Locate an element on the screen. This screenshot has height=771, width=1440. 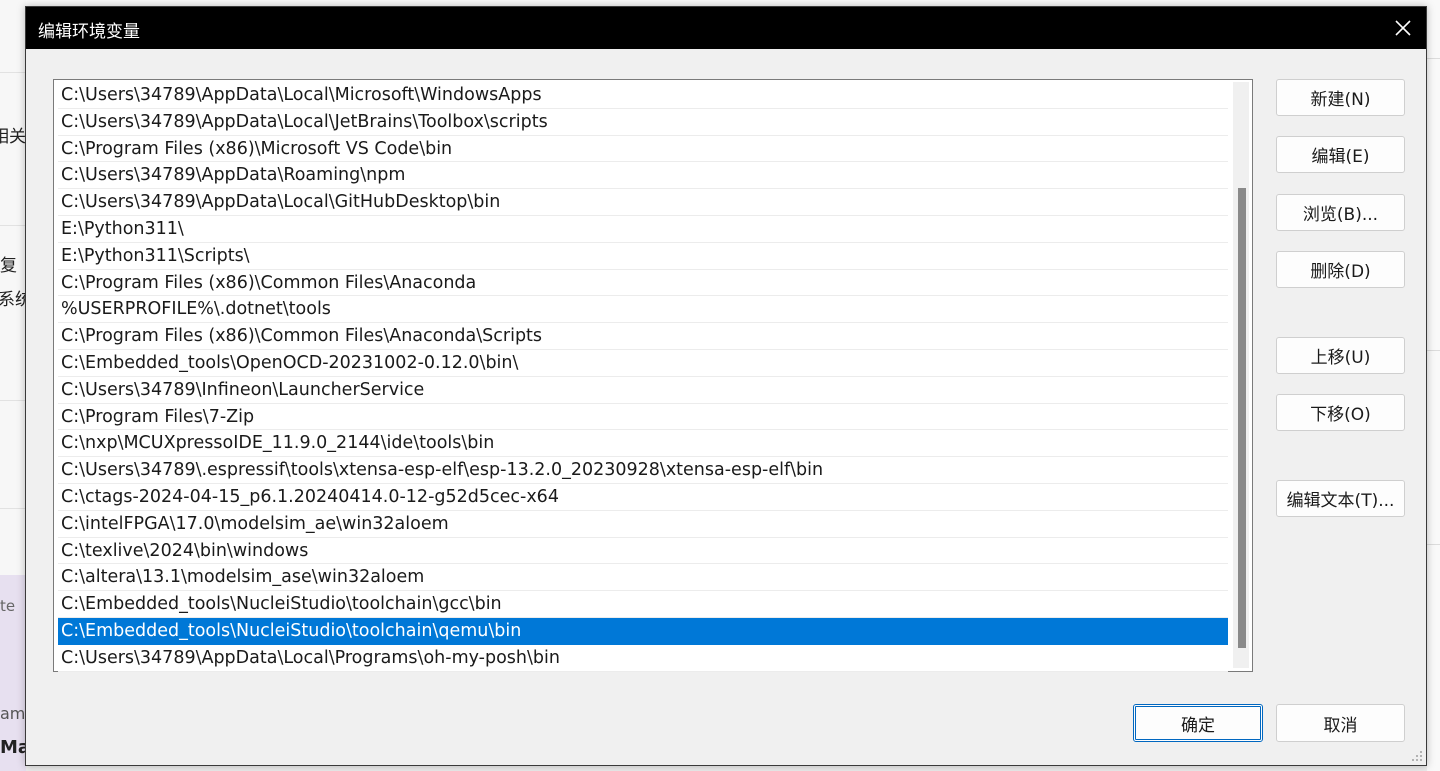
edit-button: 编辑(E) is located at coordinates (1340, 154).